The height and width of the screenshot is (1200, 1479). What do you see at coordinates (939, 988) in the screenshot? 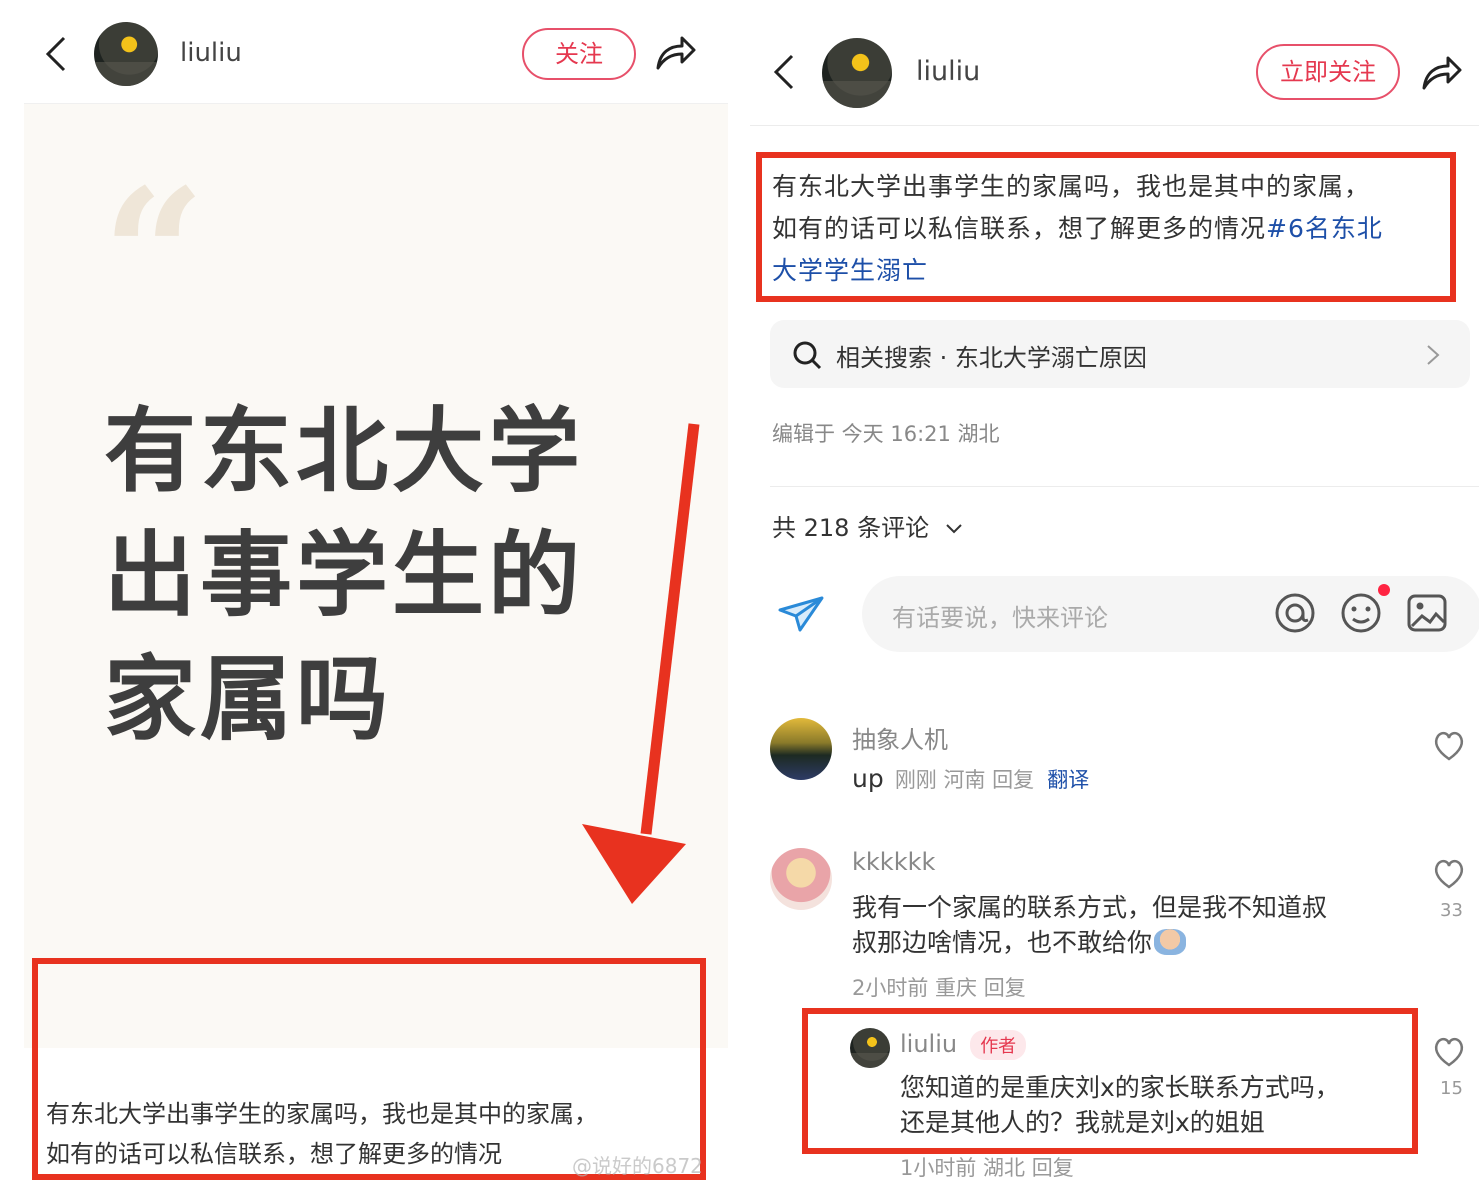
I see `comment-meta: 2小时前 重庆 回复` at bounding box center [939, 988].